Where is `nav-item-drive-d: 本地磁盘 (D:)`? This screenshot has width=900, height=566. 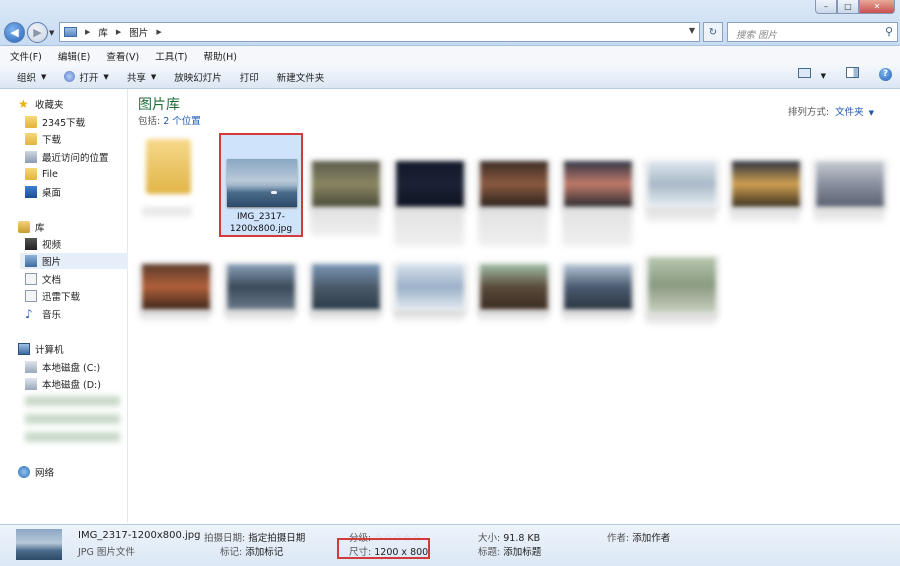
nav-item-drive-d: 本地磁盘 (D:) is located at coordinates (63, 384).